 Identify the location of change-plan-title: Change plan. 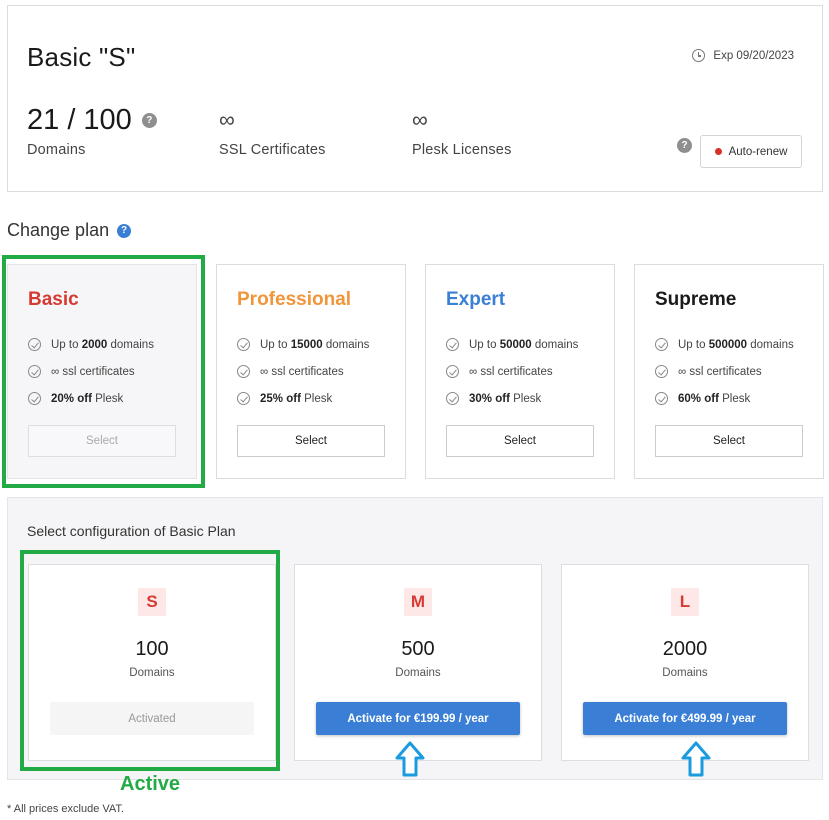
(58, 230).